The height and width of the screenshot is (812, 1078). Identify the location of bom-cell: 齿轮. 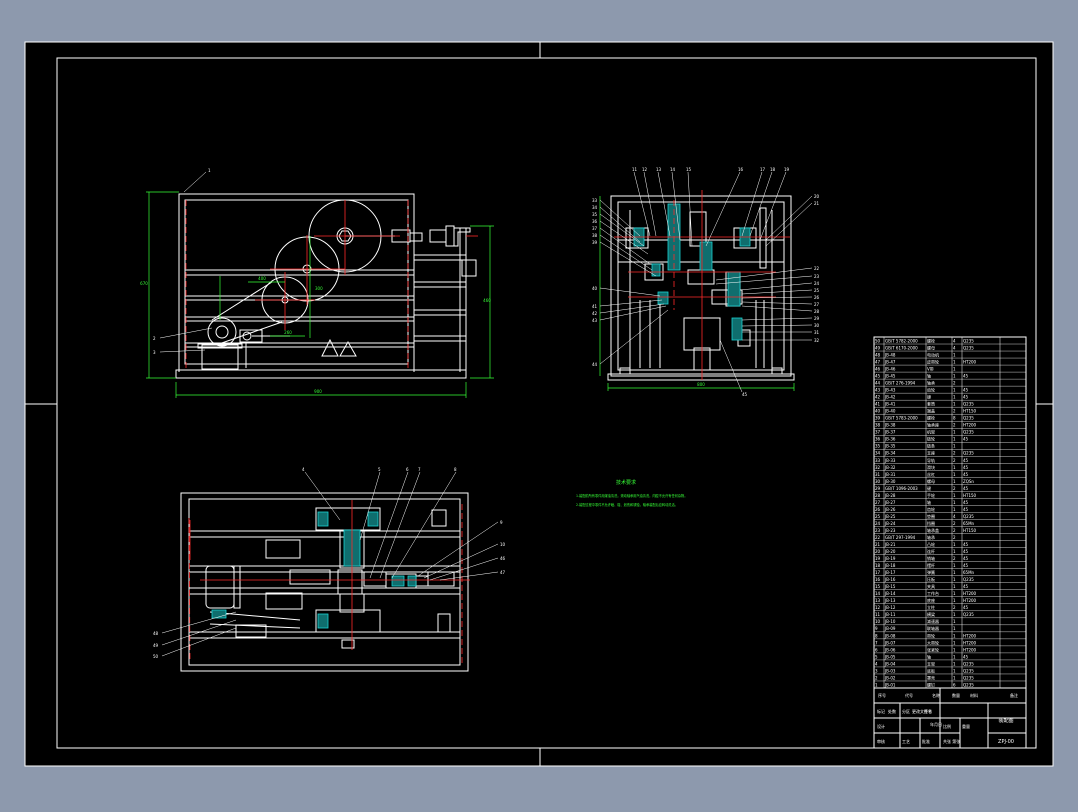
(931, 390).